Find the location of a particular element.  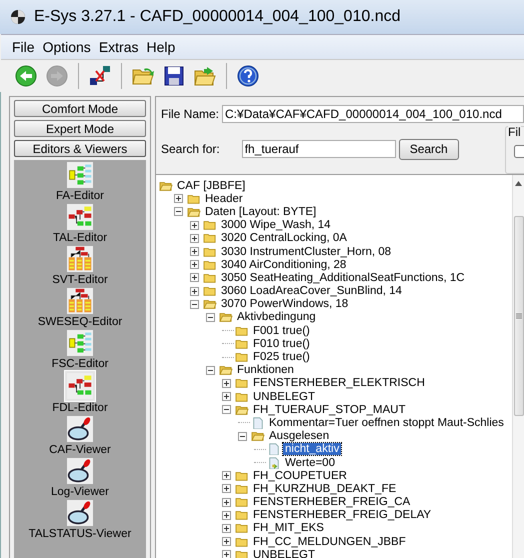

tree-node-label: F025 true() is located at coordinates (281, 357).